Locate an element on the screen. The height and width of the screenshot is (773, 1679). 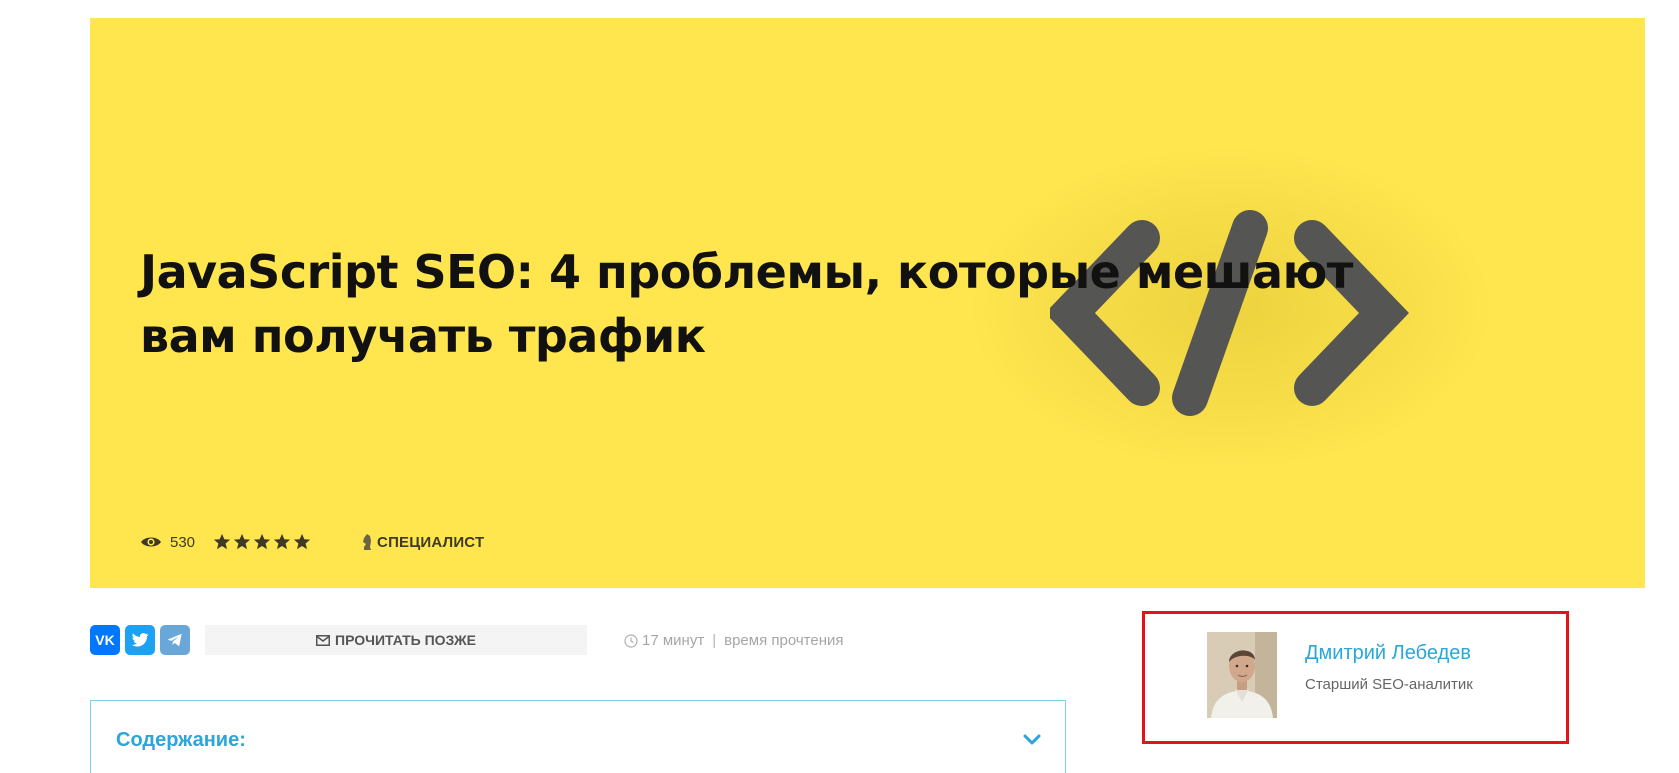
chevron-down-icon is located at coordinates (1032, 740).